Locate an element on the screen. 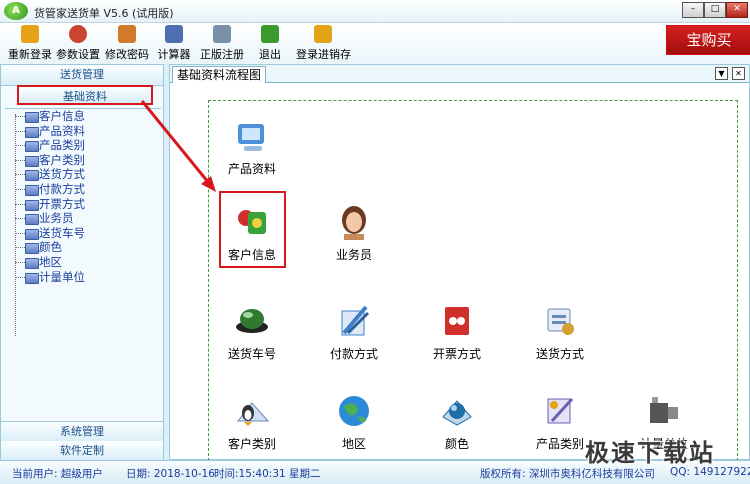  change-password-button: 修改密码 is located at coordinates (127, 44).